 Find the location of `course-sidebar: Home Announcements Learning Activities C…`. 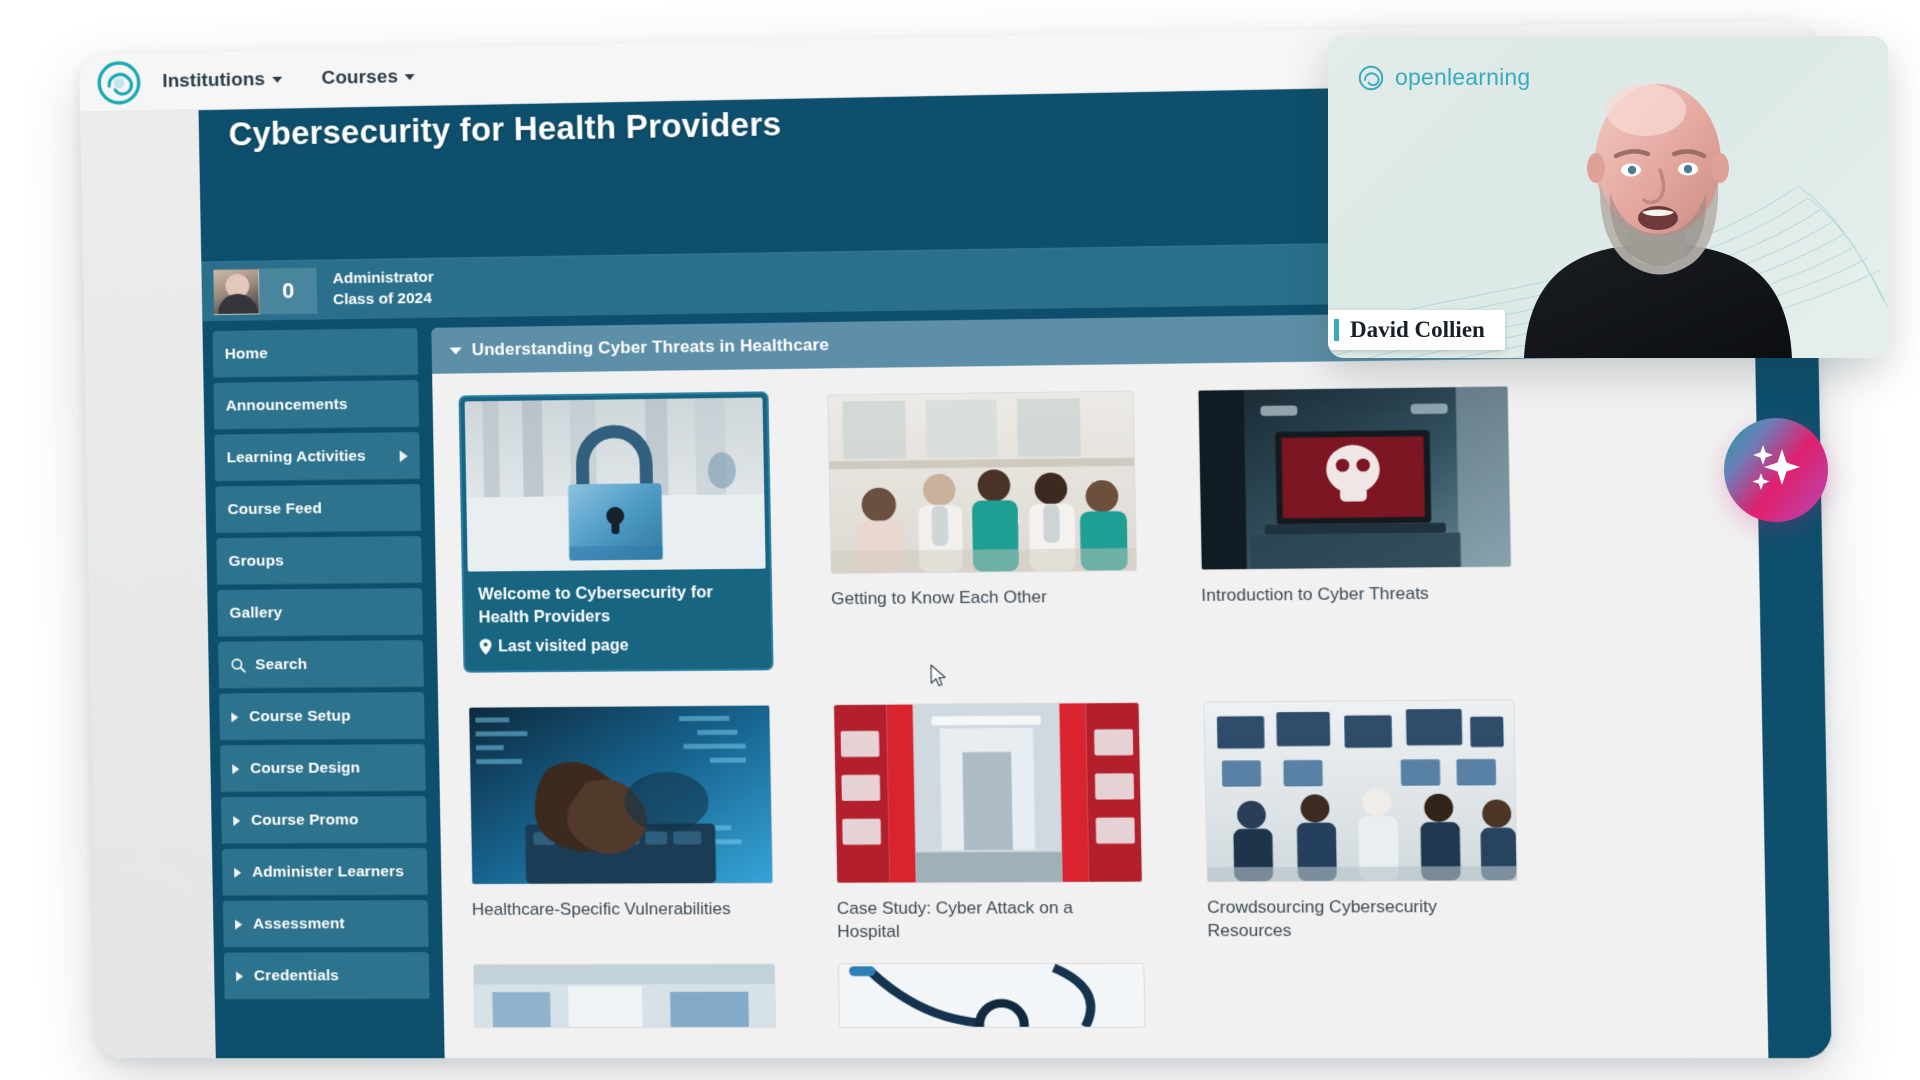

course-sidebar: Home Announcements Learning Activities C… is located at coordinates (321, 693).